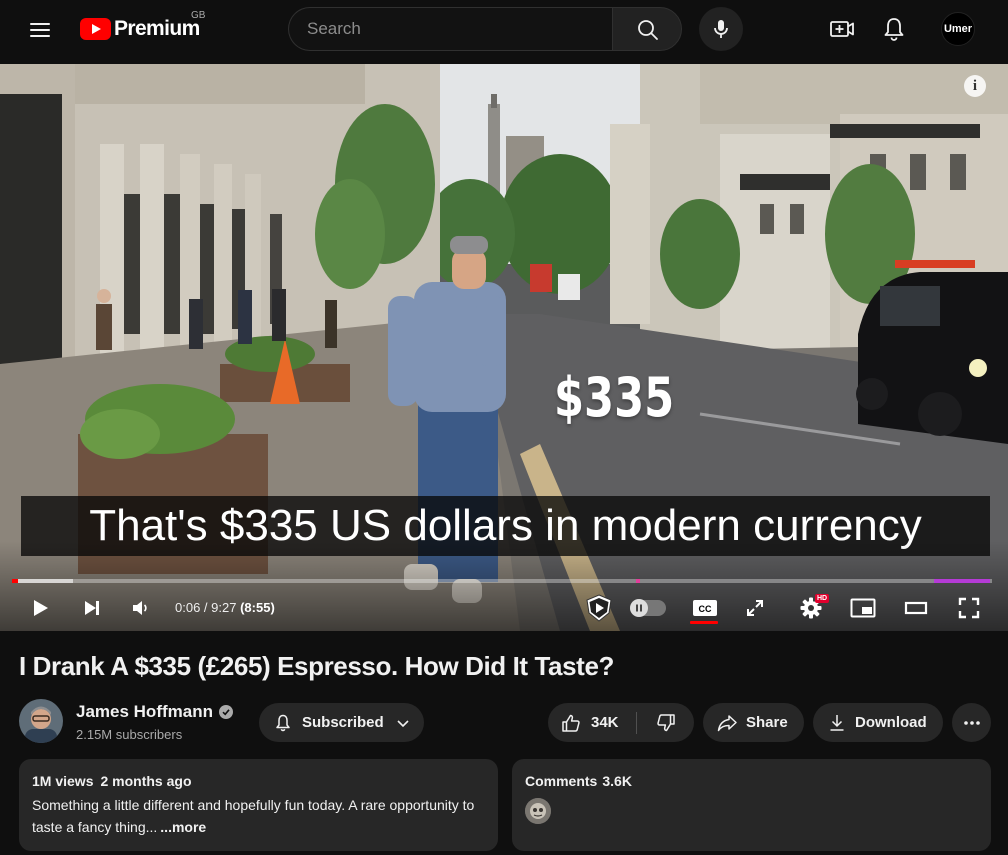  What do you see at coordinates (283, 722) in the screenshot?
I see `bell-icon` at bounding box center [283, 722].